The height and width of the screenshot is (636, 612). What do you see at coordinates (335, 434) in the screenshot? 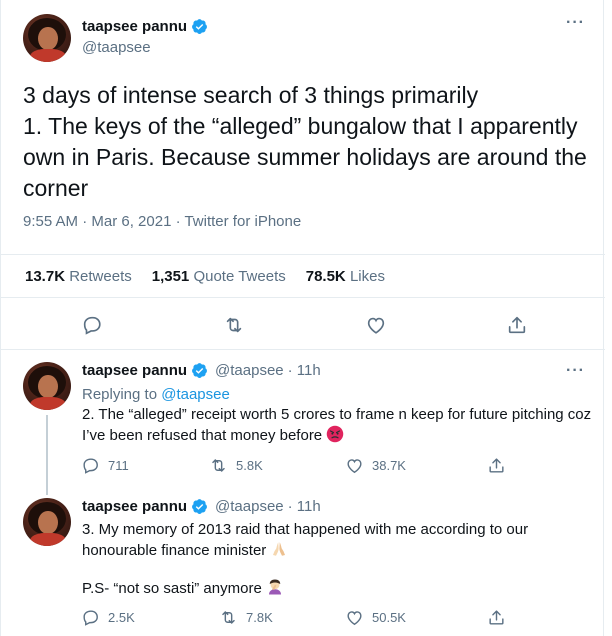
I see `angry-face-icon` at bounding box center [335, 434].